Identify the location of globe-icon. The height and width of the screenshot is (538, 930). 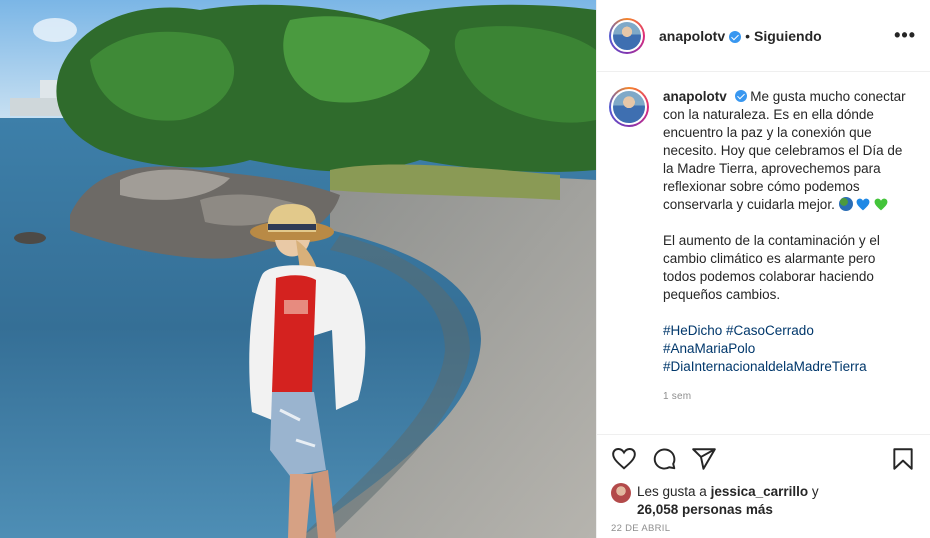
(845, 204).